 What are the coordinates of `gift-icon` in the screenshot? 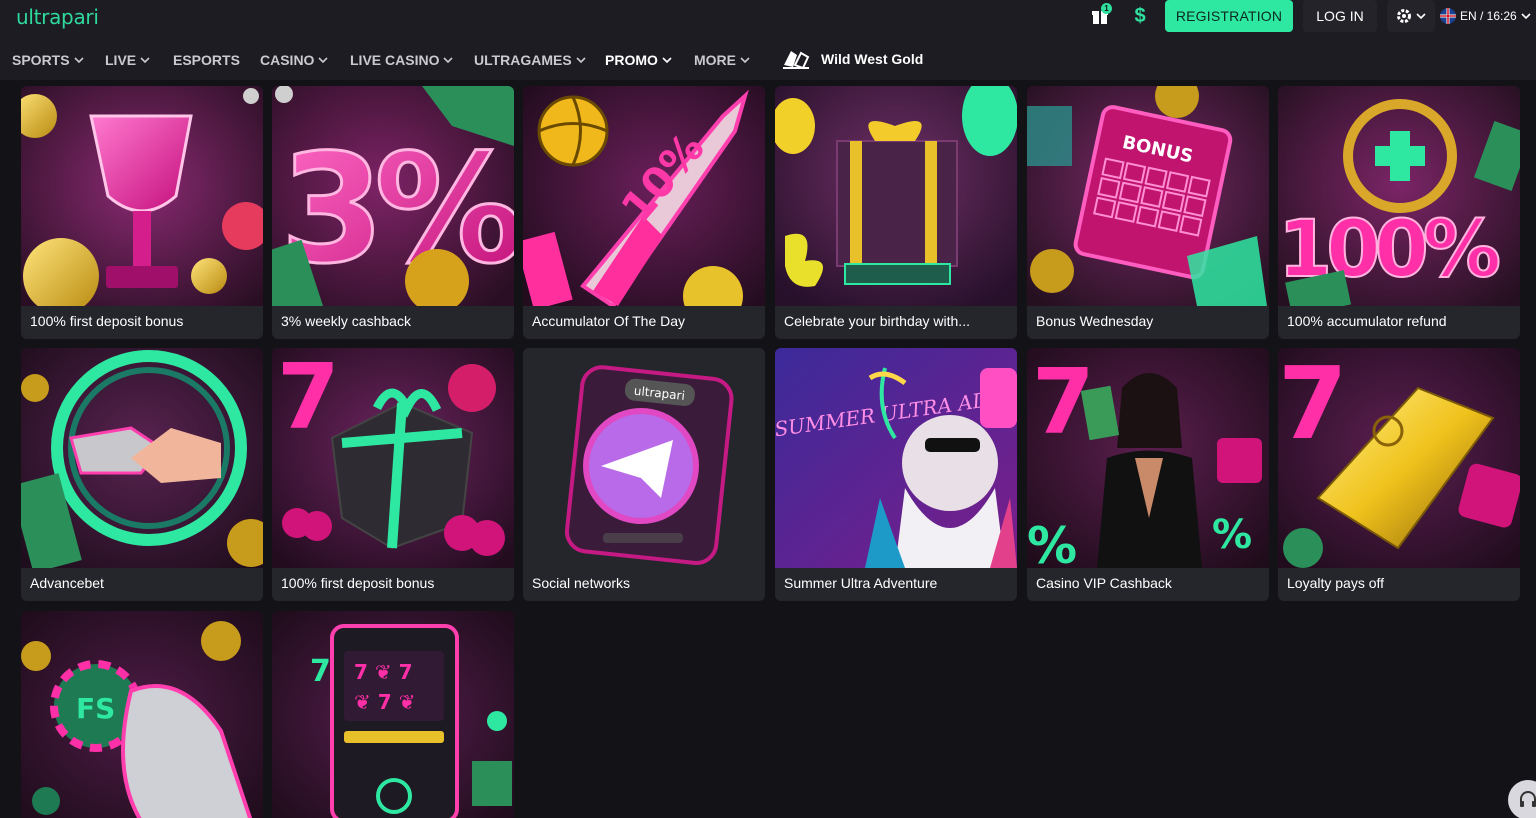 It's located at (896, 196).